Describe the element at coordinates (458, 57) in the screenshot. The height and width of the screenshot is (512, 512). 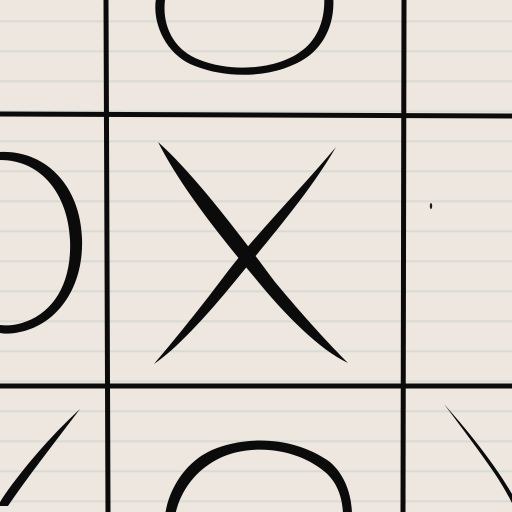
I see `cell-r0-c2` at that location.